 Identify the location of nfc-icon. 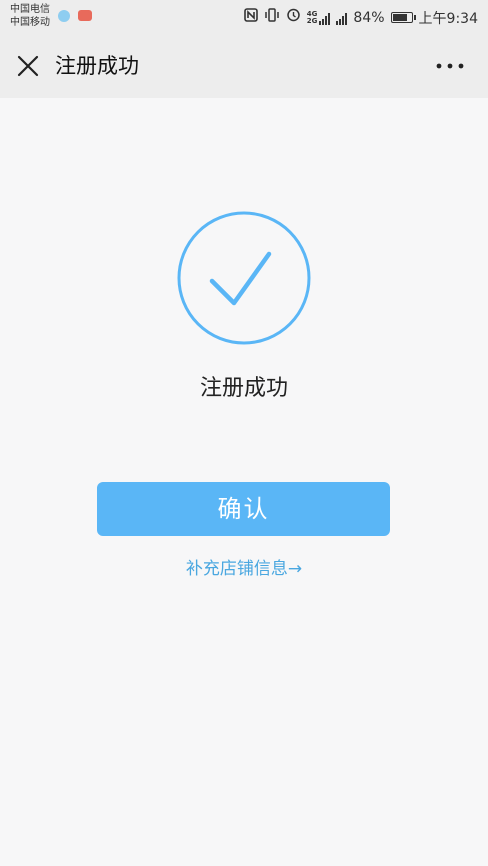
(250, 17).